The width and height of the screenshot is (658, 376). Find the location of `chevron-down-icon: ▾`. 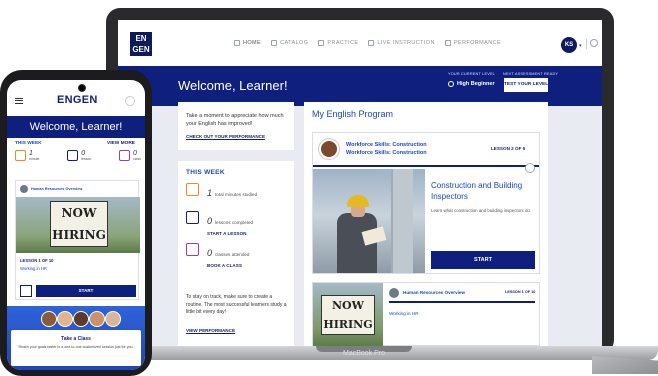

chevron-down-icon: ▾ is located at coordinates (580, 46).